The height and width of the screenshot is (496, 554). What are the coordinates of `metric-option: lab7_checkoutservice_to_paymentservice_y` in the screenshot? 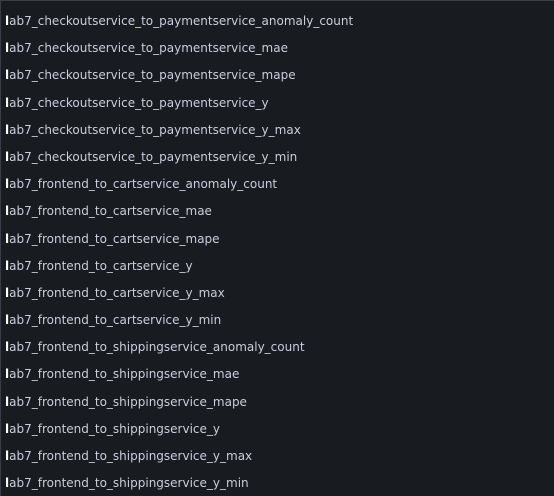 It's located at (277, 103).